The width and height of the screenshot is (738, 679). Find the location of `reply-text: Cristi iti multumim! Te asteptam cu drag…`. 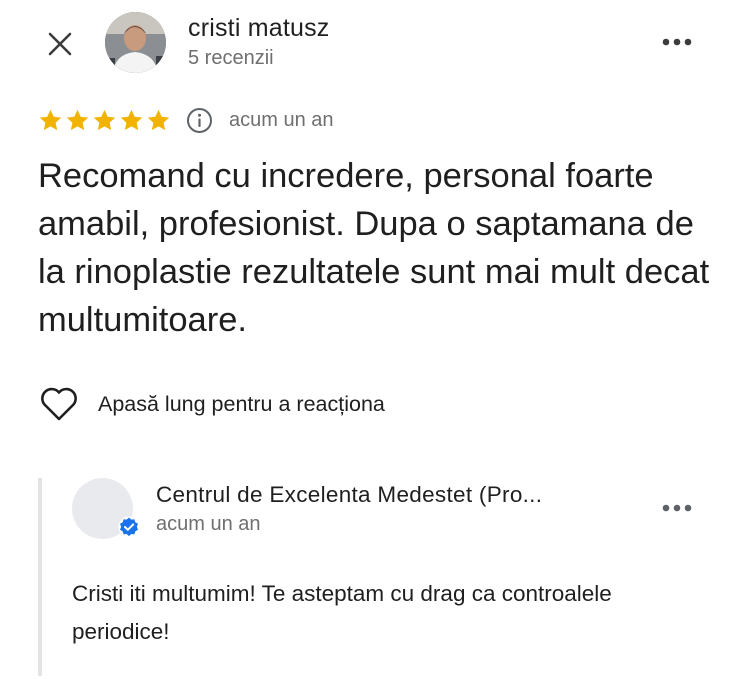

reply-text: Cristi iti multumim! Te asteptam cu drag… is located at coordinates (342, 612).